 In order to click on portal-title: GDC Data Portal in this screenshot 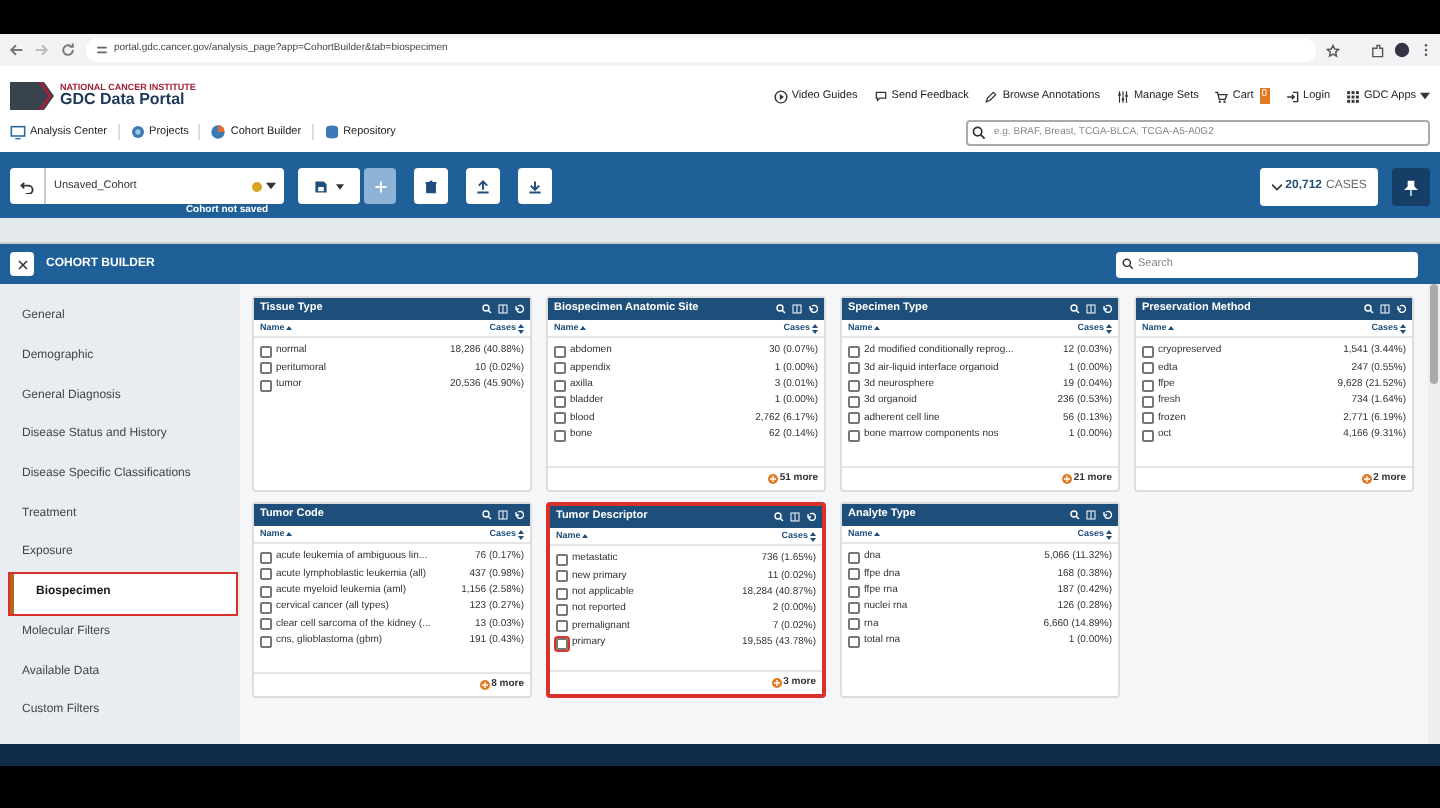, I will do `click(128, 100)`.